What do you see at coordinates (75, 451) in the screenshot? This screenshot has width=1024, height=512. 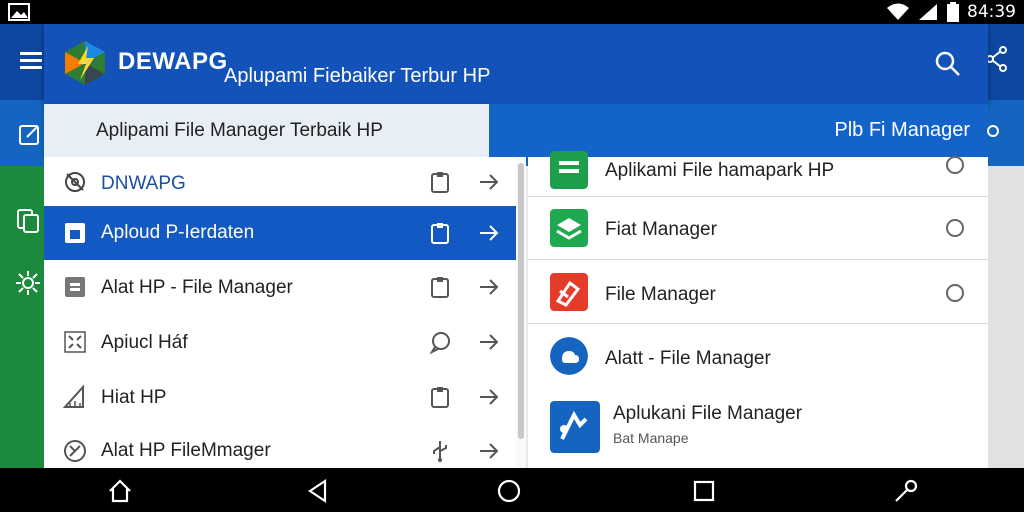 I see `compass-icon` at bounding box center [75, 451].